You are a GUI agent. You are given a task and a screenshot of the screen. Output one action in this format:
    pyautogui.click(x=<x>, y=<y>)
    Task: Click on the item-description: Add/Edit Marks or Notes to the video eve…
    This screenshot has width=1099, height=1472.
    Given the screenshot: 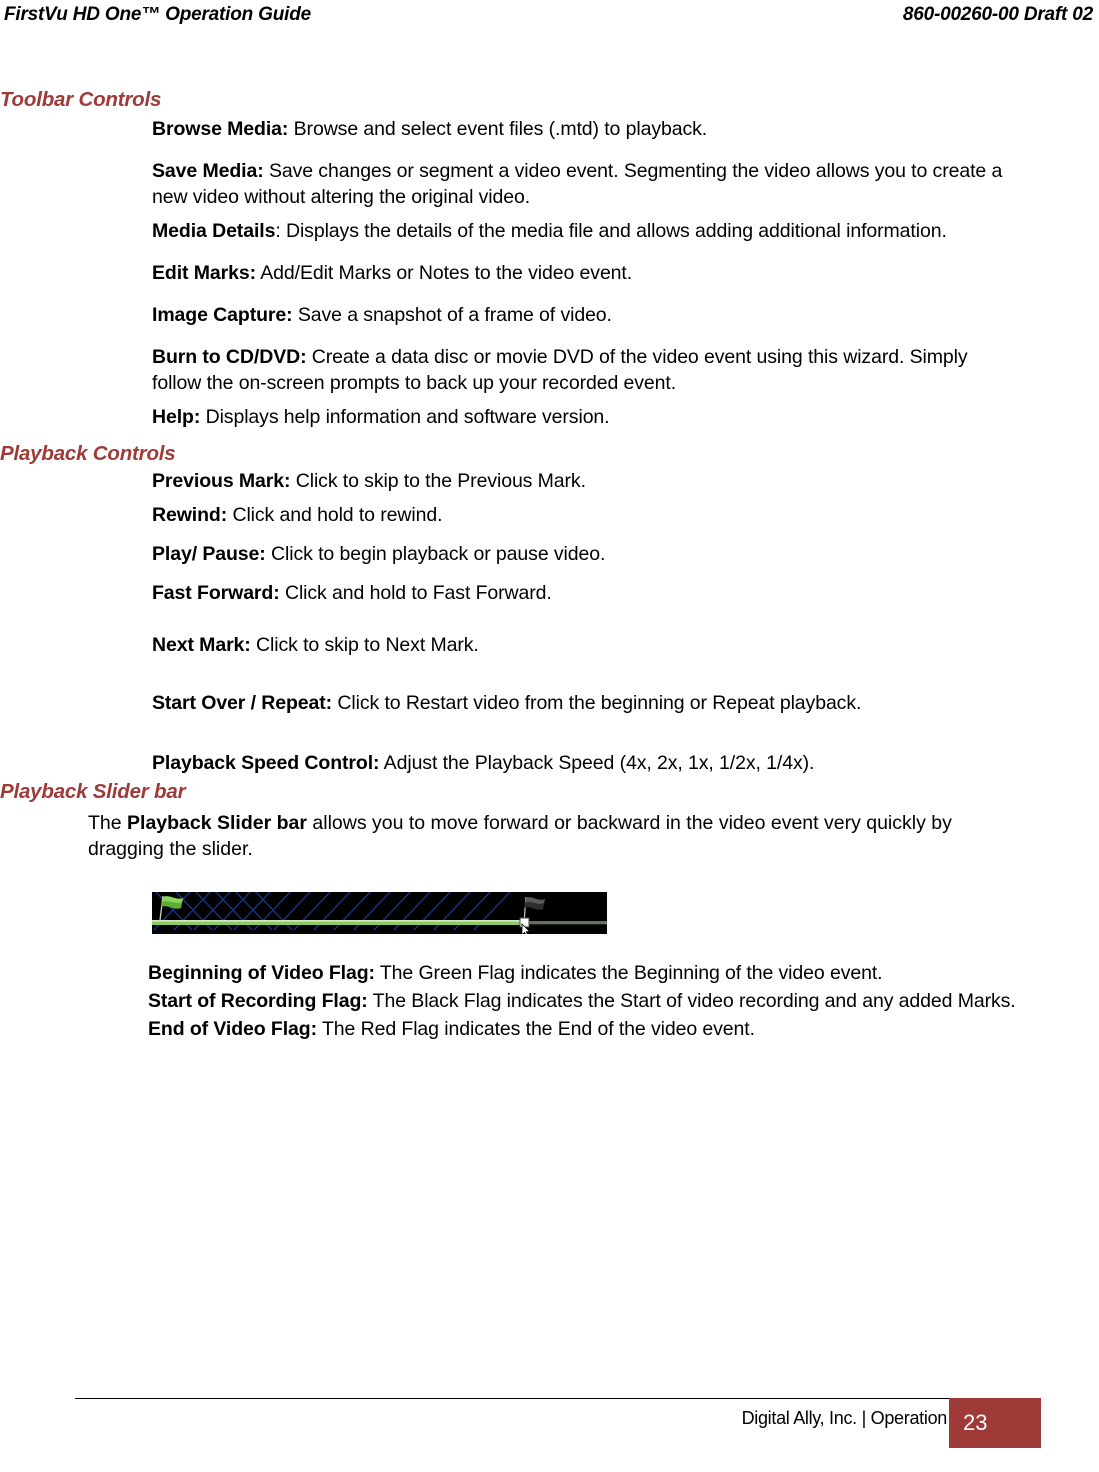 What is the action you would take?
    pyautogui.click(x=444, y=273)
    